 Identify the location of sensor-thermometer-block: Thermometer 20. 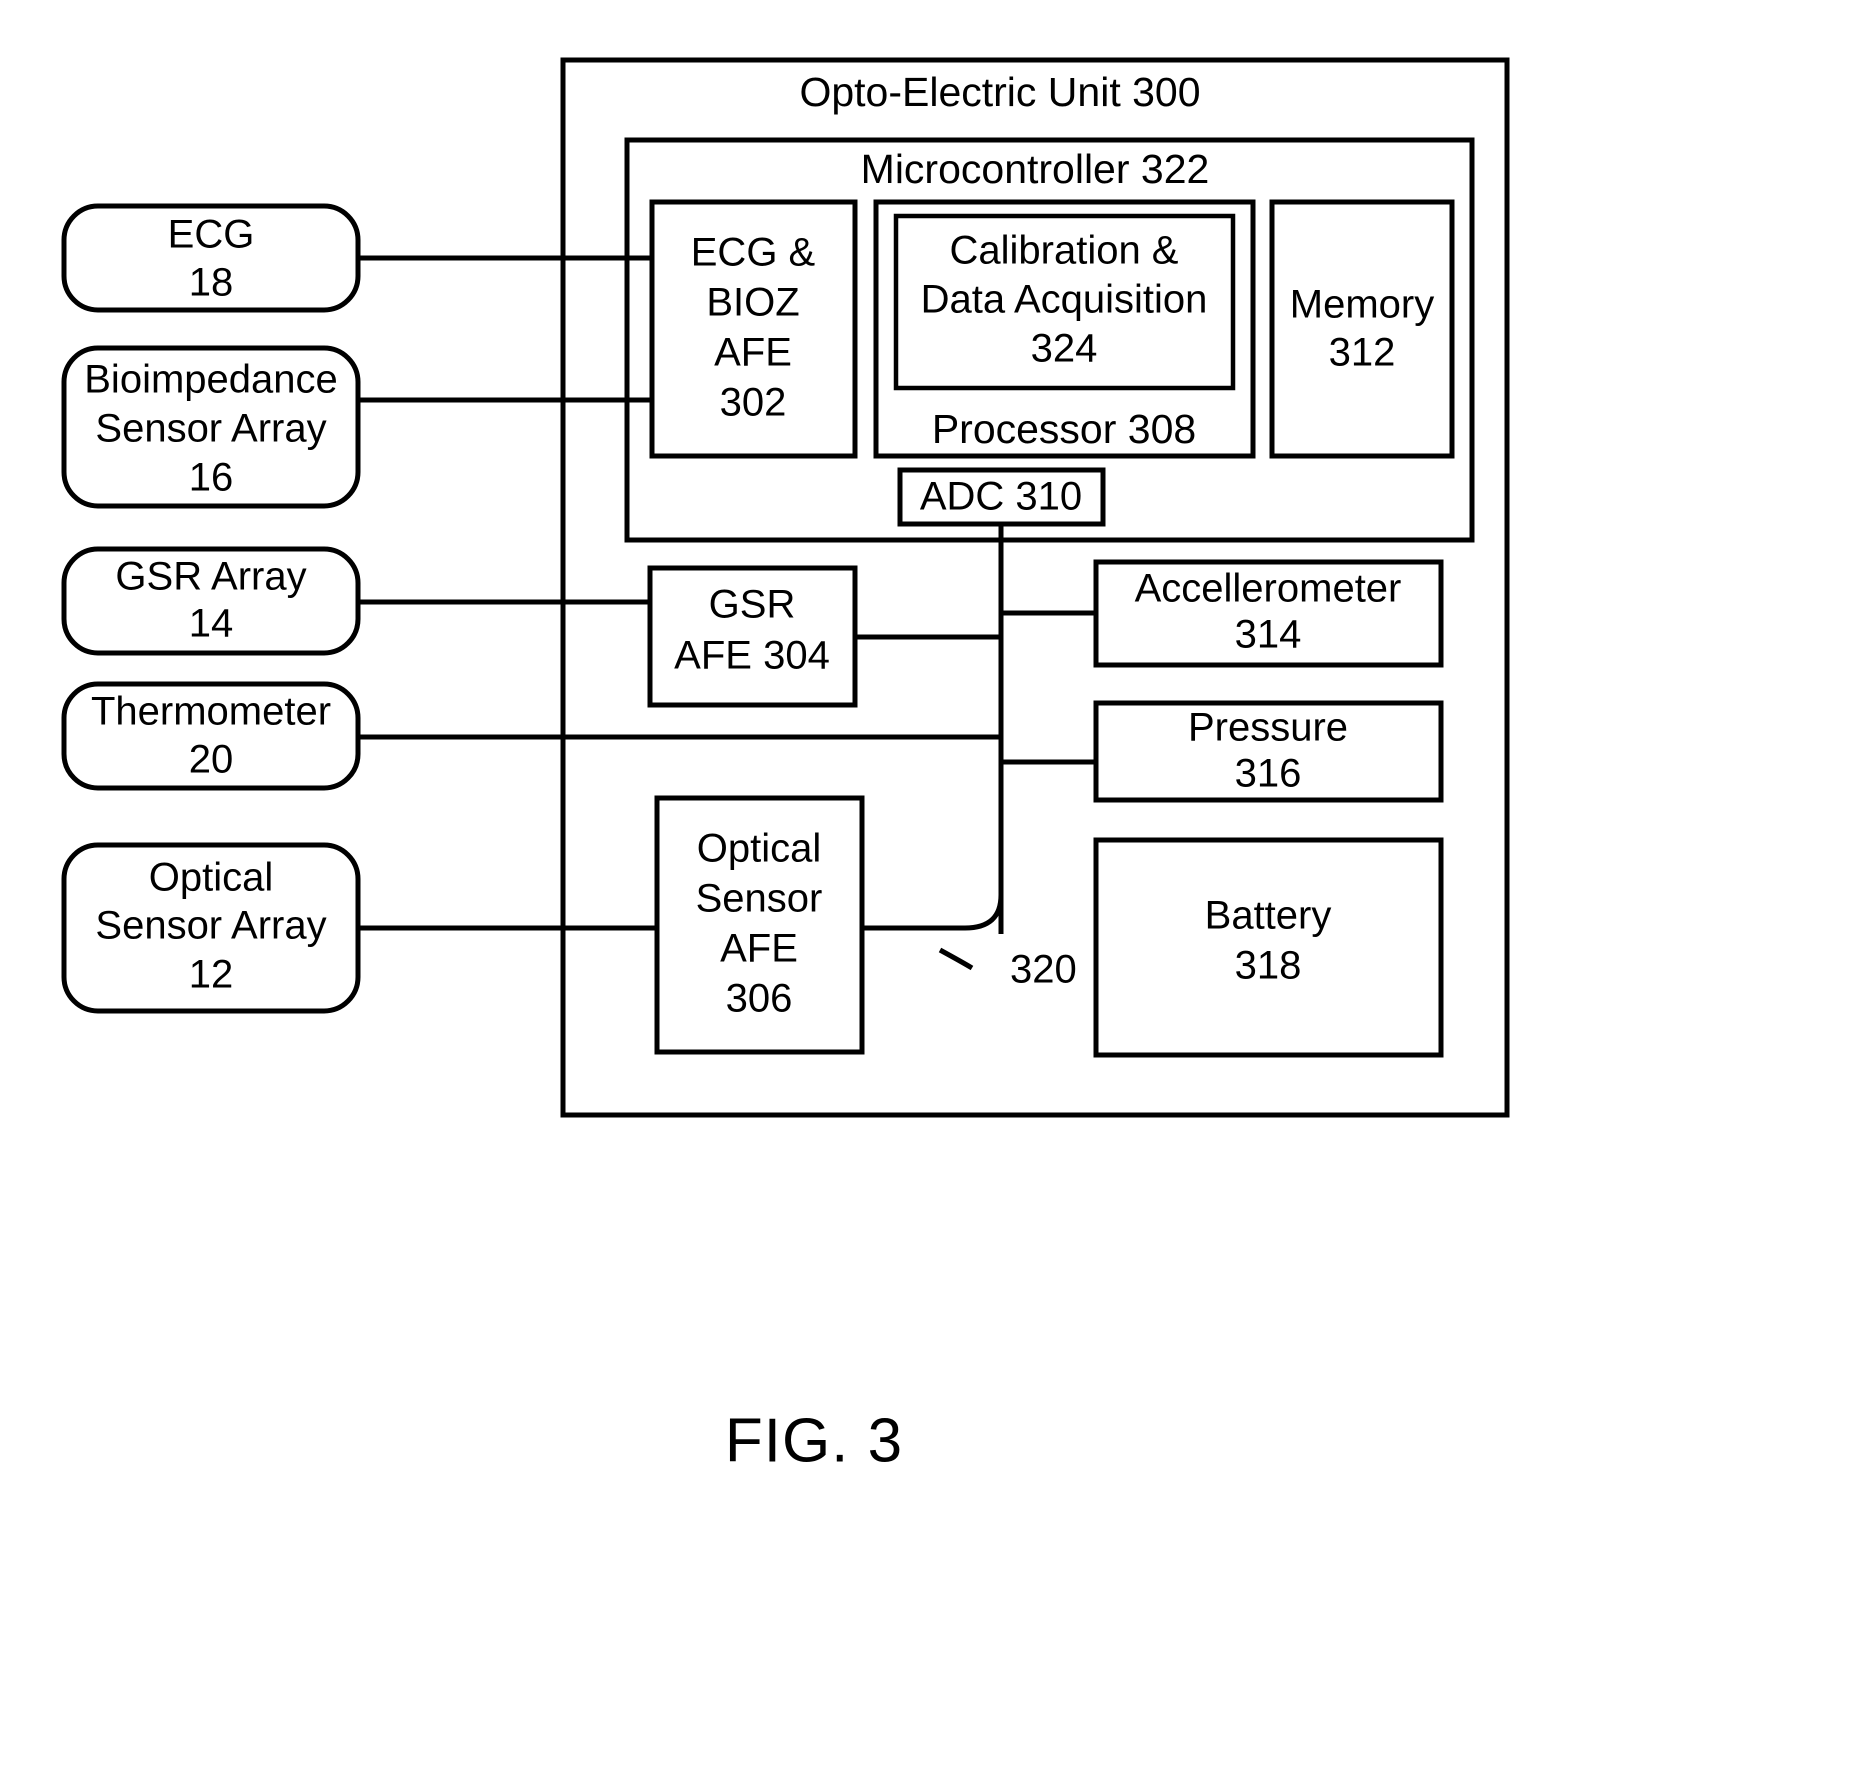
(211, 736).